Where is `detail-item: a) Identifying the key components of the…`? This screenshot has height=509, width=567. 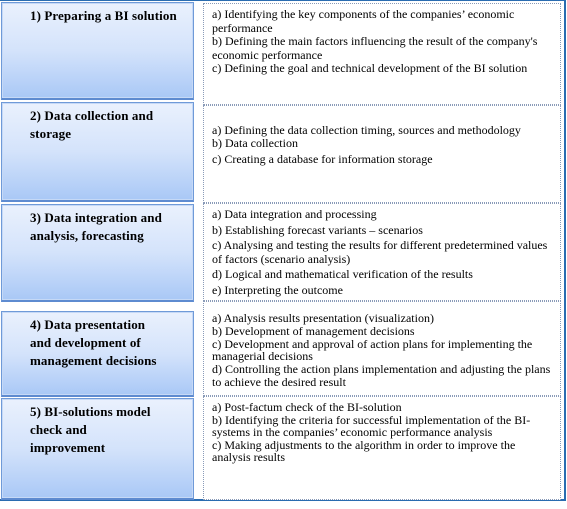
detail-item: a) Identifying the key components of the… is located at coordinates (363, 21).